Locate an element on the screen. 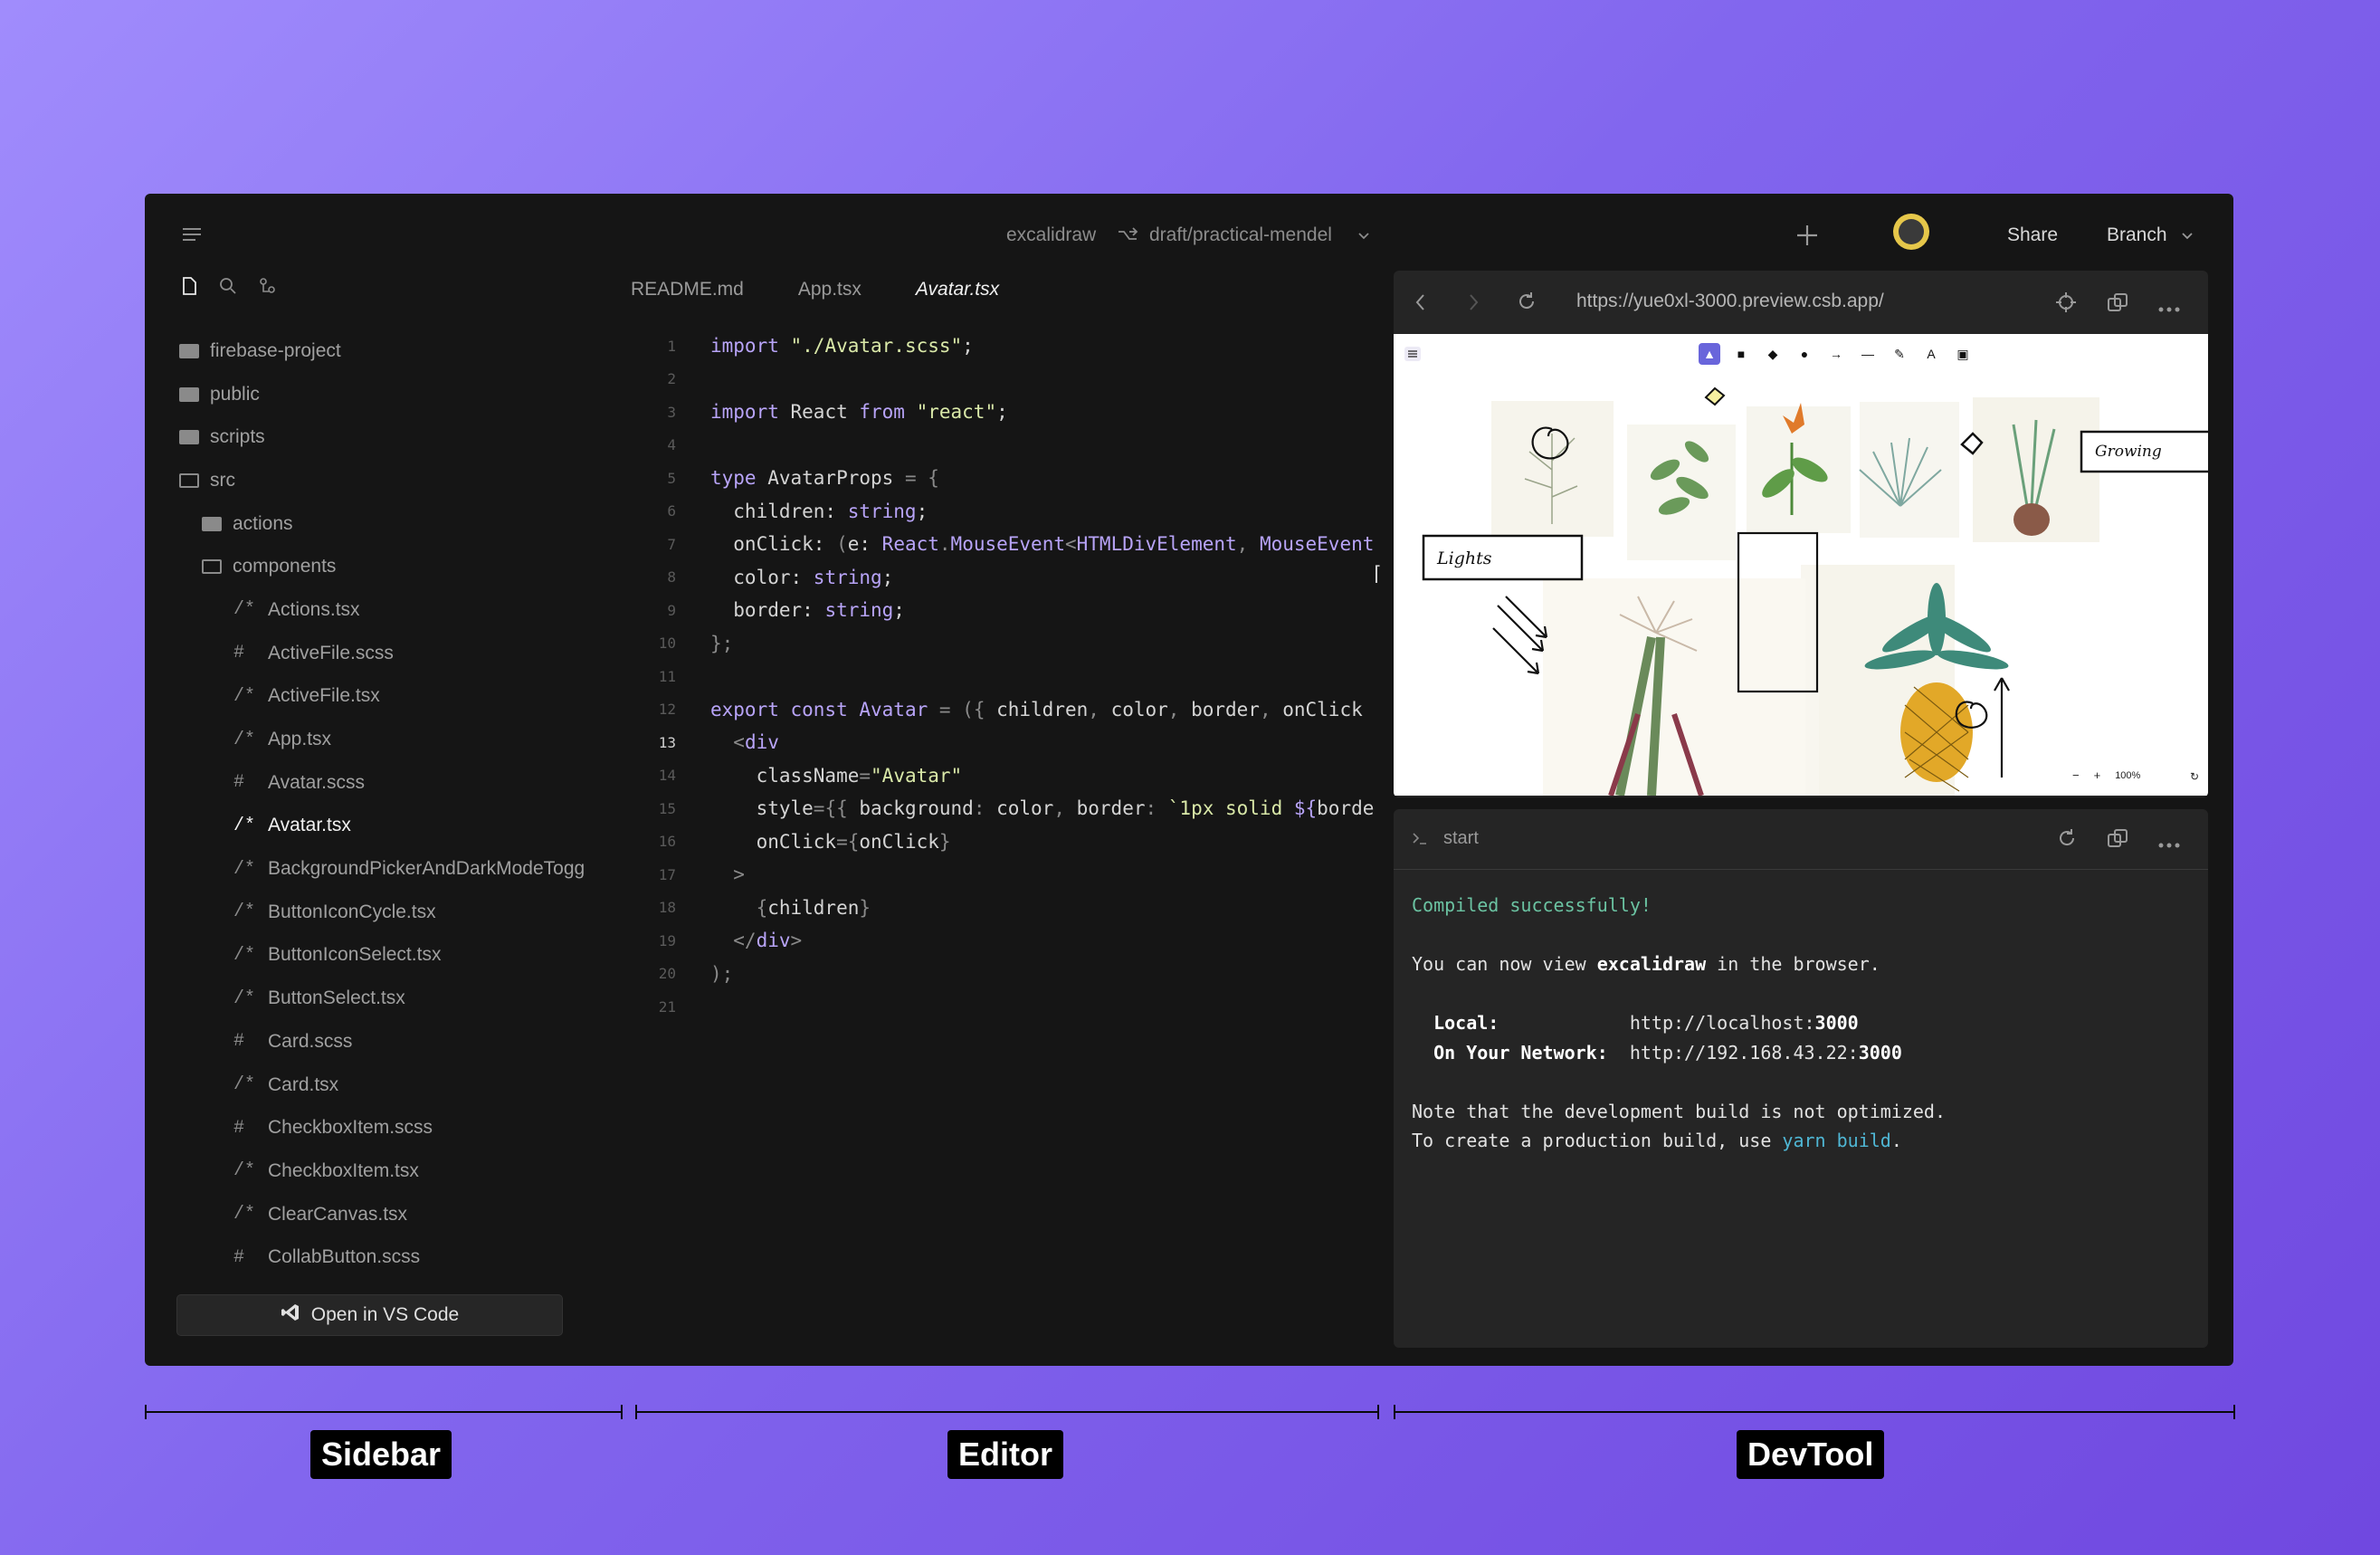 Image resolution: width=2380 pixels, height=1555 pixels. url-input: https://yue0xl-3000.preview.csb.app/ is located at coordinates (1730, 301).